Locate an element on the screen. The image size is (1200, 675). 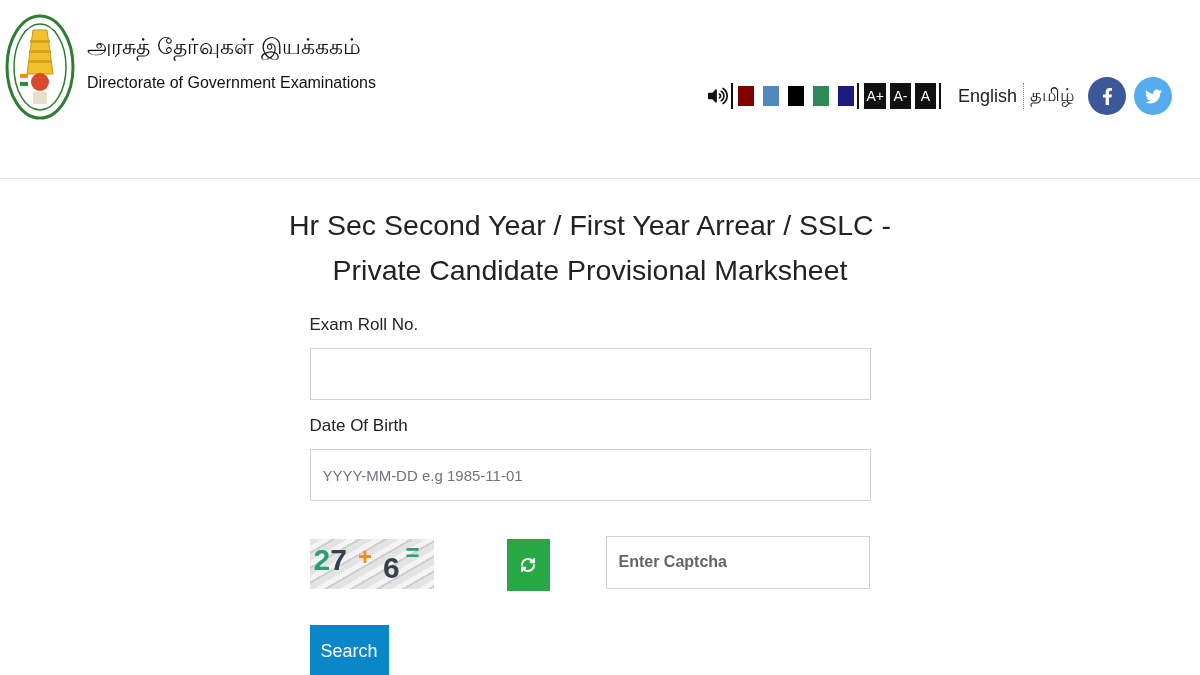
field-label: Exam Roll No. is located at coordinates (364, 325).